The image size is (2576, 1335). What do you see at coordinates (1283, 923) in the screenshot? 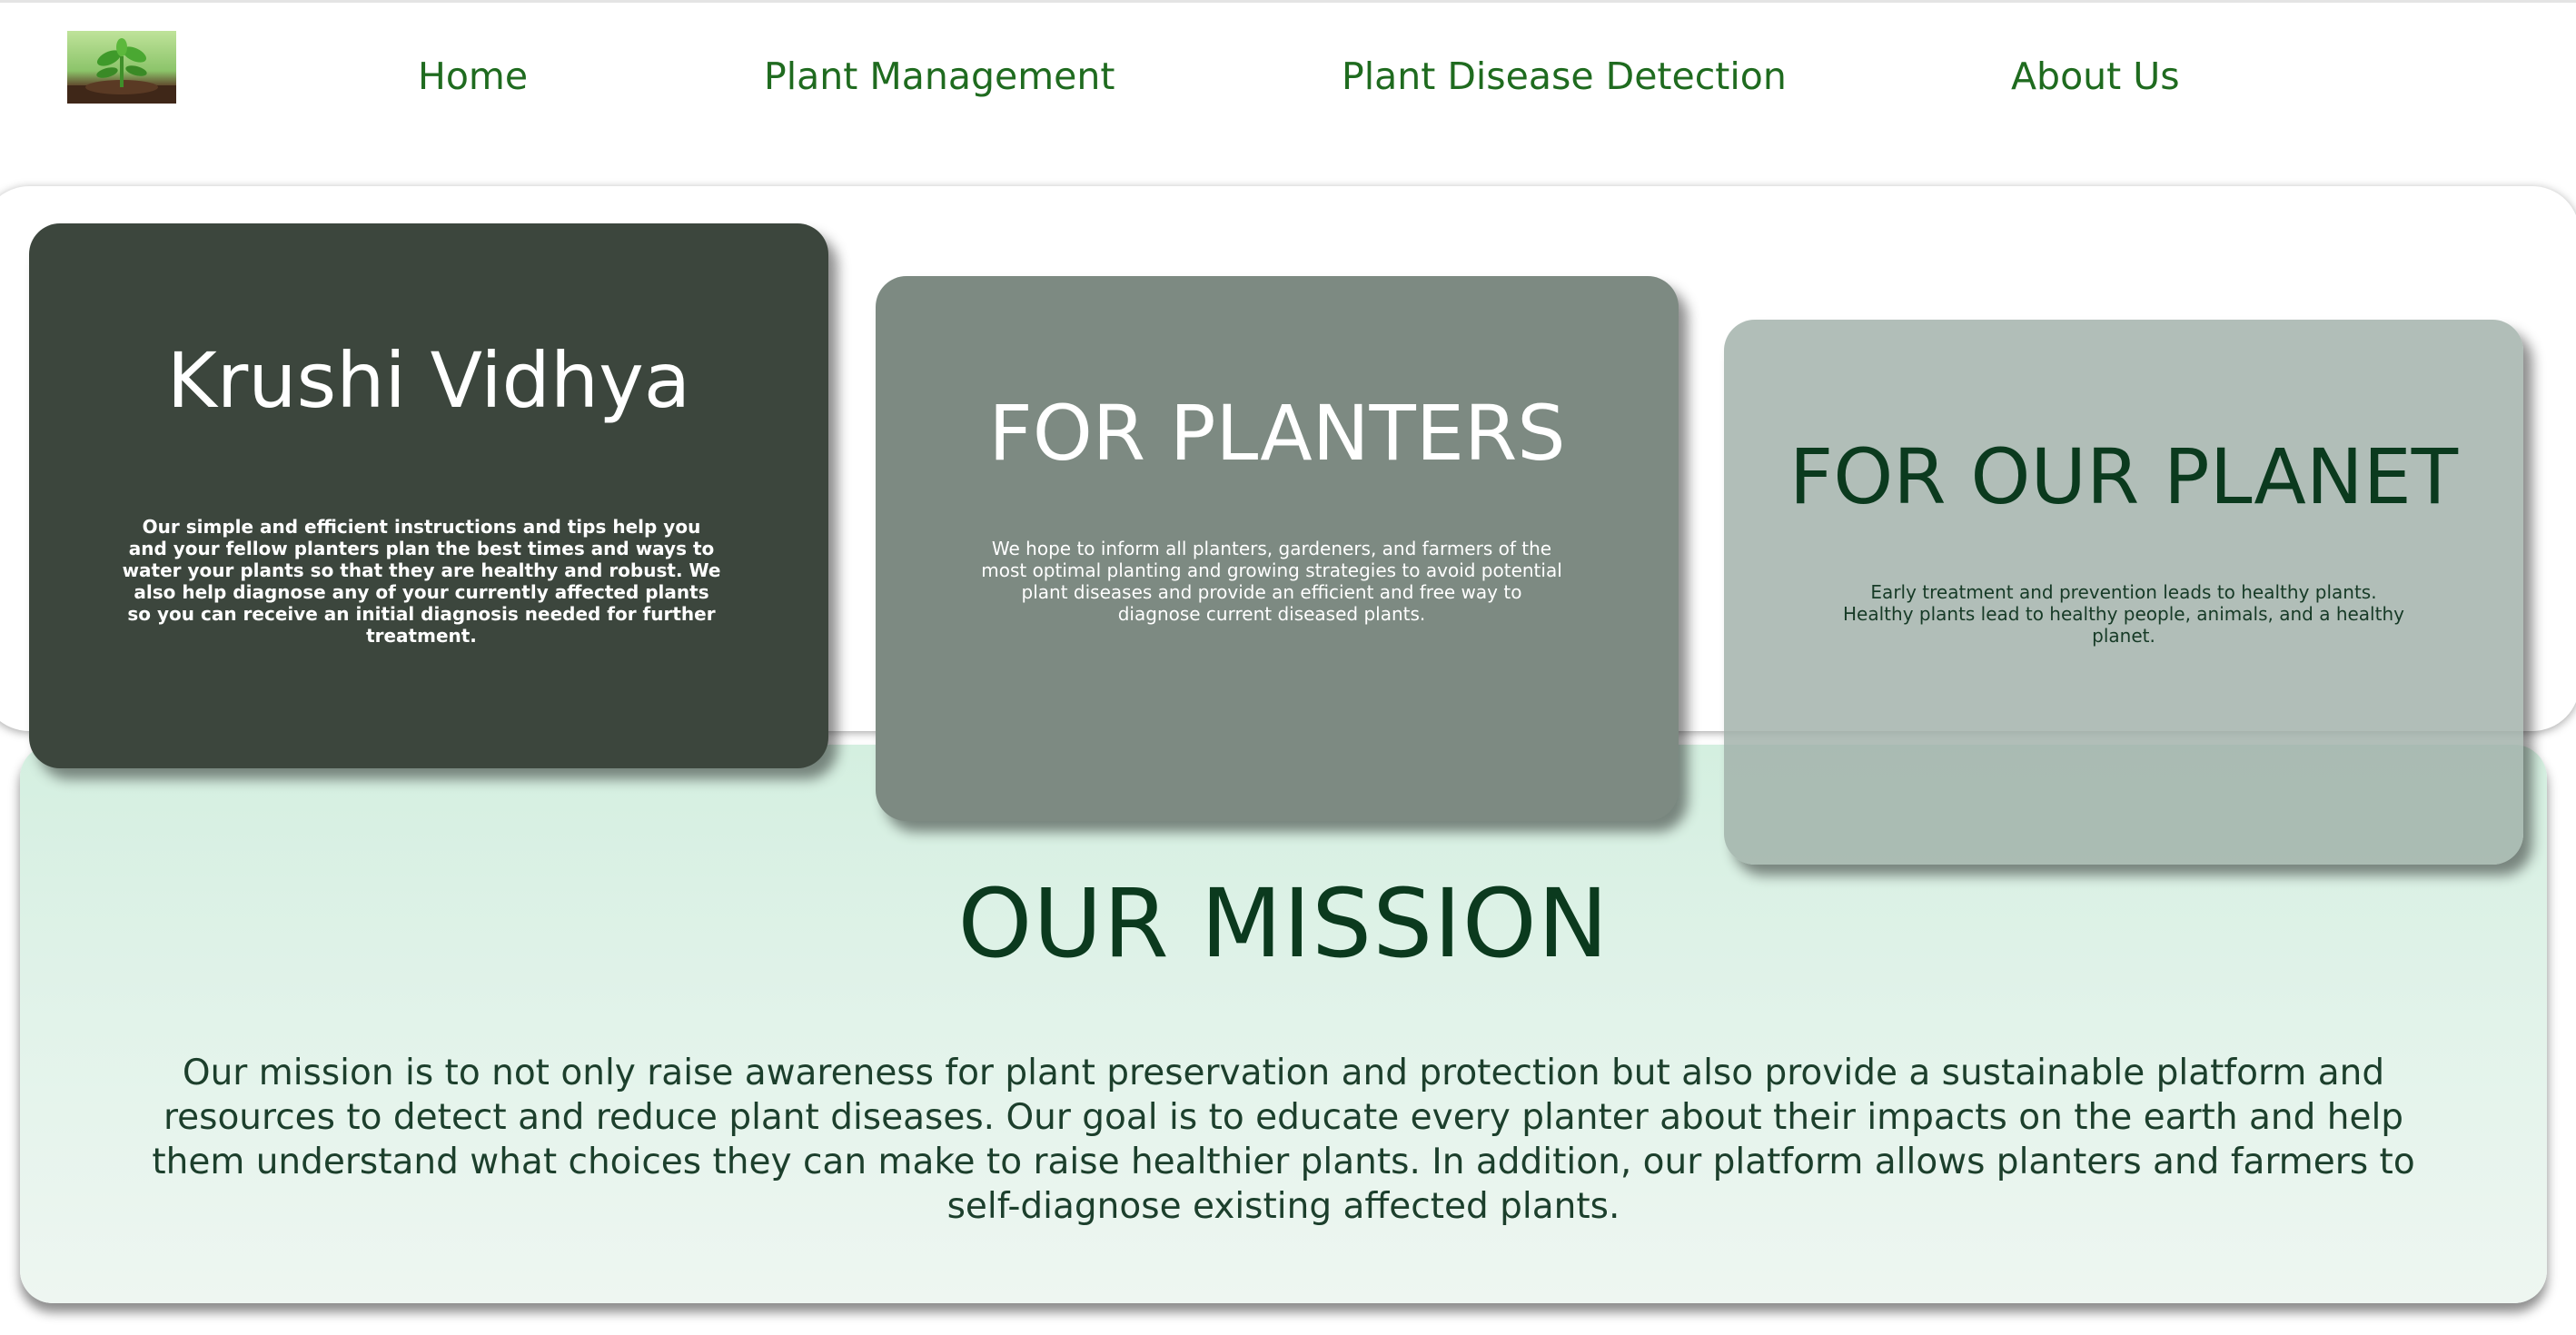
I see `mission-title: OUR MISSION` at bounding box center [1283, 923].